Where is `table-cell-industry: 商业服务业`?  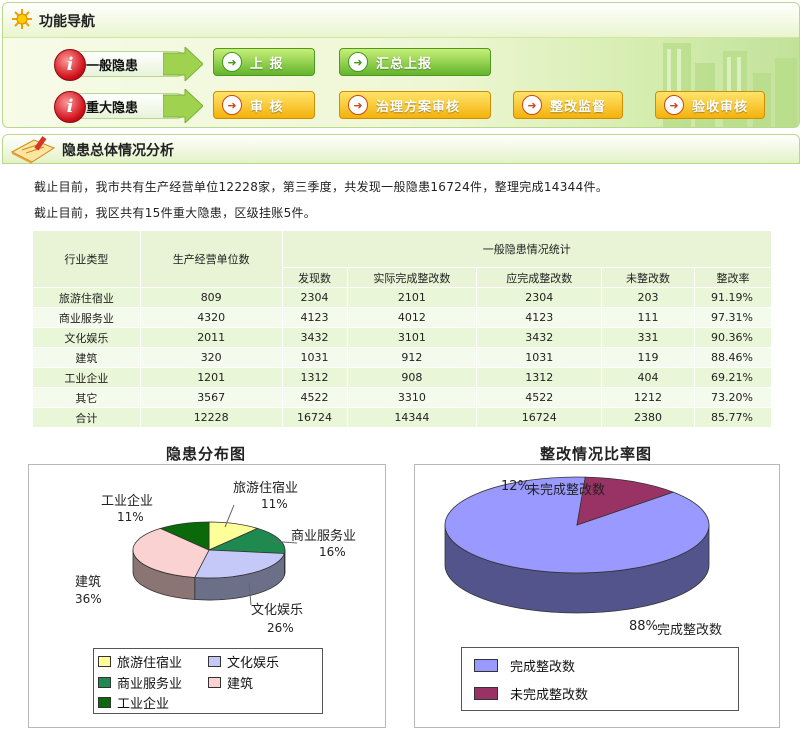
table-cell-industry: 商业服务业 is located at coordinates (86, 317).